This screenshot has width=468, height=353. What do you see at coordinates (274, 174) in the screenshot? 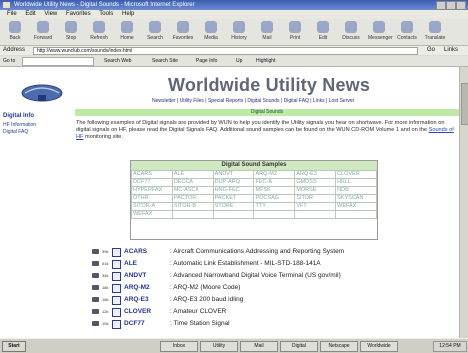
I see `sample-cell: ARQ-M2` at bounding box center [274, 174].